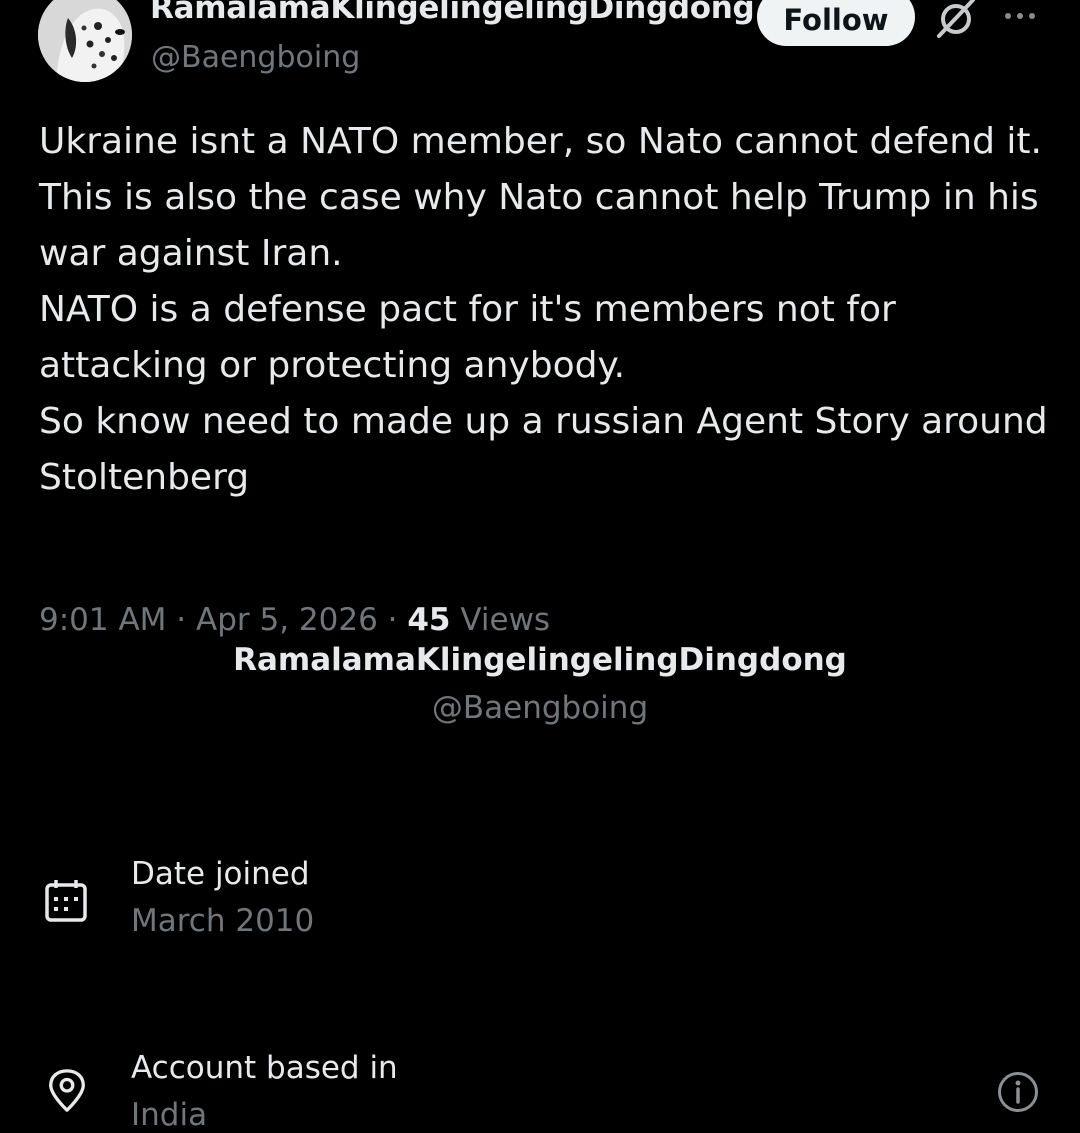  I want to click on info-icon, so click(1018, 1092).